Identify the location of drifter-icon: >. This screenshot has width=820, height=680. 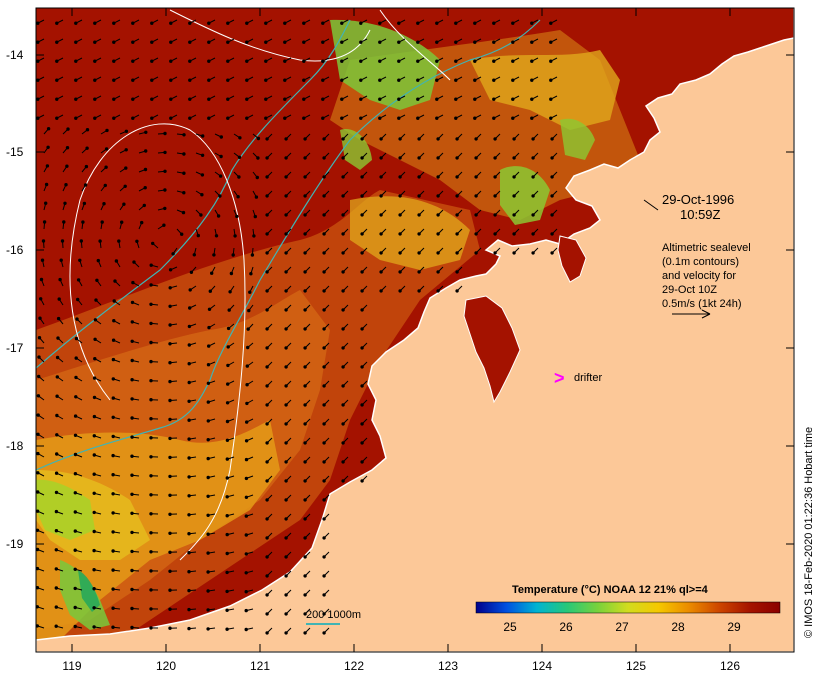
(559, 378).